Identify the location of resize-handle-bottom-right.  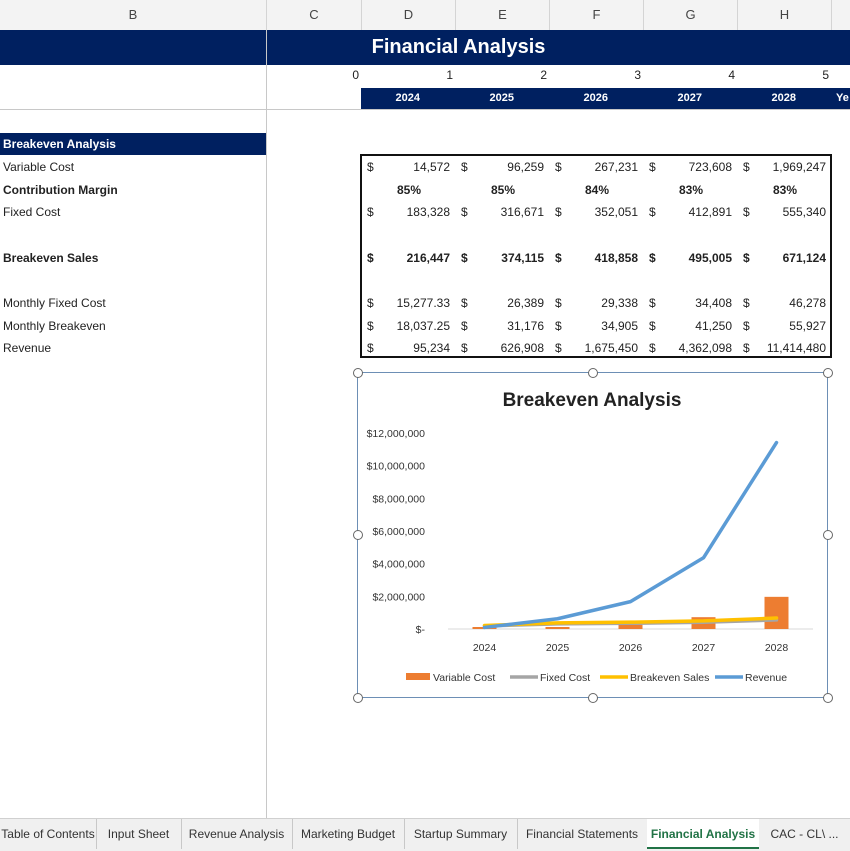
(828, 698).